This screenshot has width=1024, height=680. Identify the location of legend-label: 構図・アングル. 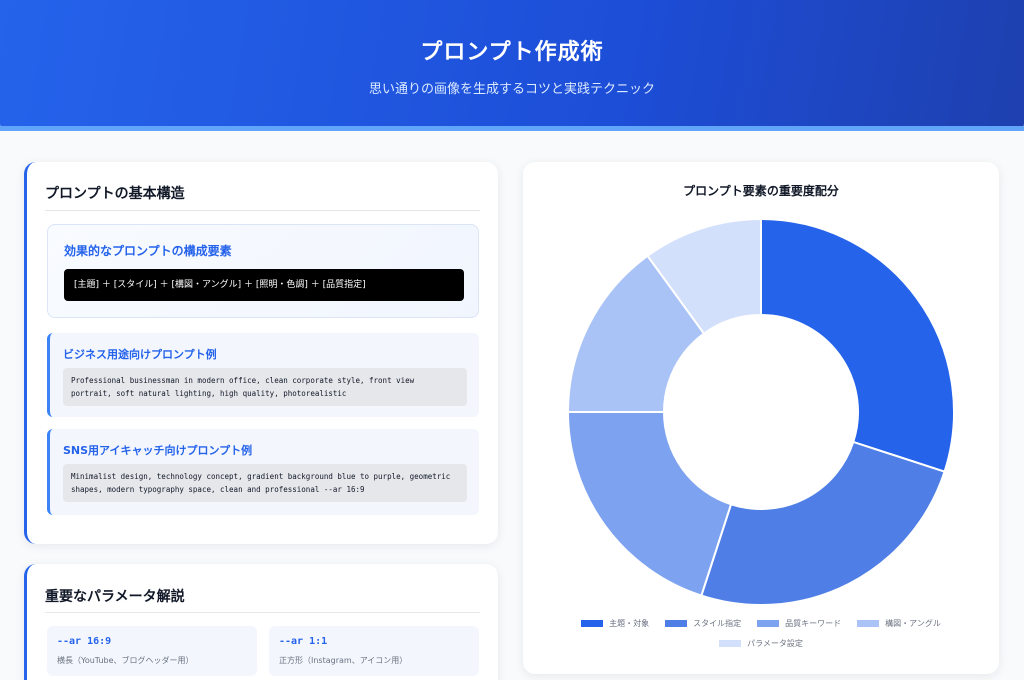
(913, 623).